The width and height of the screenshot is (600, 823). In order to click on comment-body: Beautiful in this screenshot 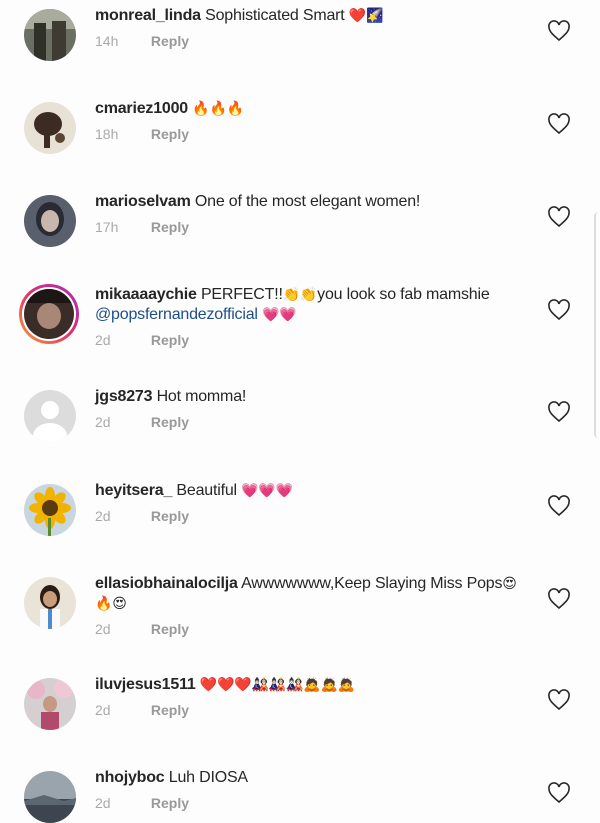, I will do `click(206, 490)`.